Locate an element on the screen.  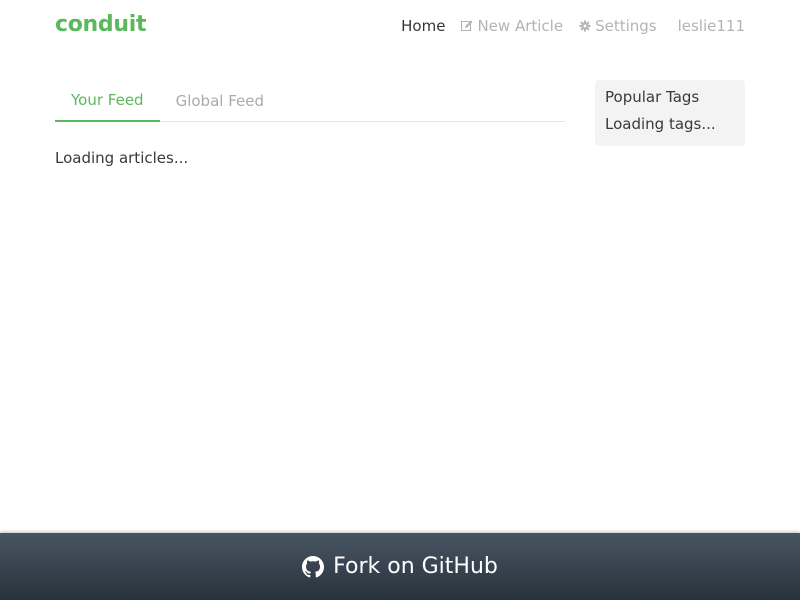
footer-content: Fork on GitHub is located at coordinates (400, 566).